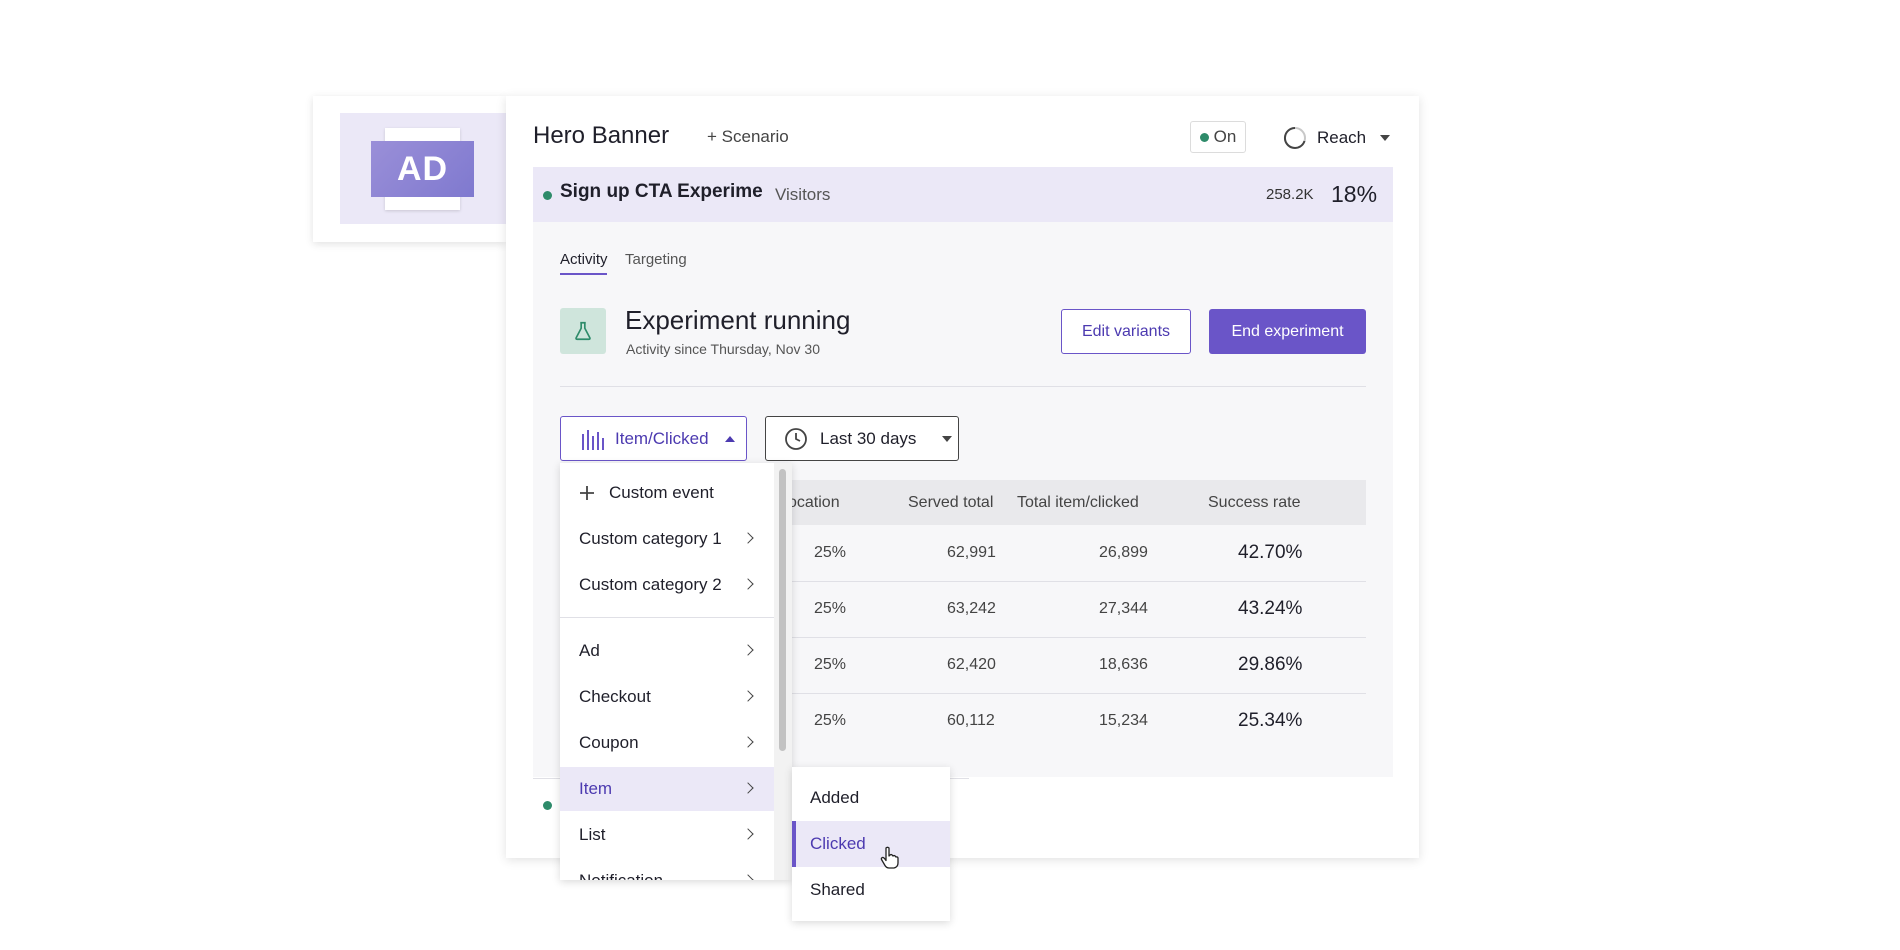 The width and height of the screenshot is (1900, 950). What do you see at coordinates (951, 502) in the screenshot?
I see `column-header-served-total: Served total` at bounding box center [951, 502].